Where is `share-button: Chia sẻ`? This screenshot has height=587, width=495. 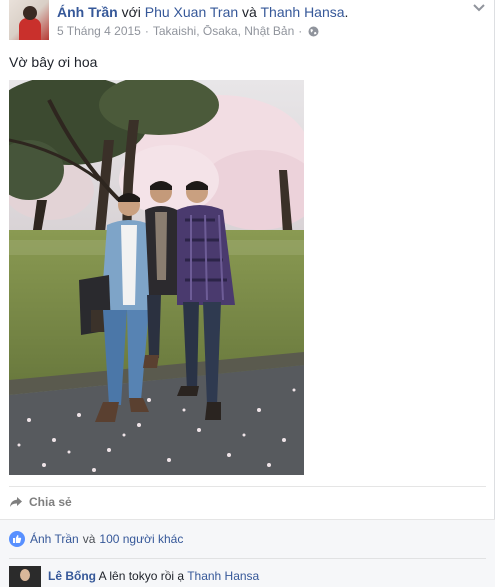
share-button: Chia sẻ is located at coordinates (40, 502).